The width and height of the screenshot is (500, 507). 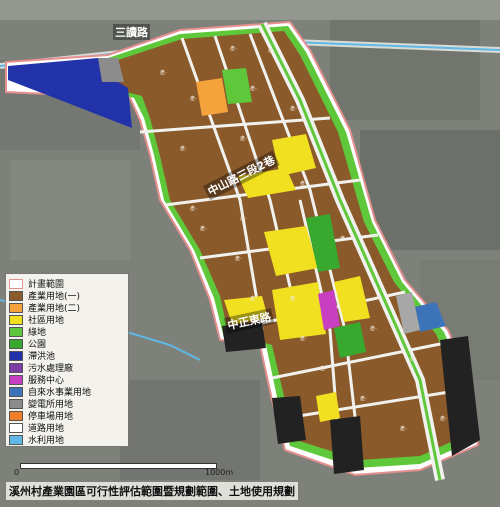 I want to click on dark-parcel-d, so click(x=347, y=445).